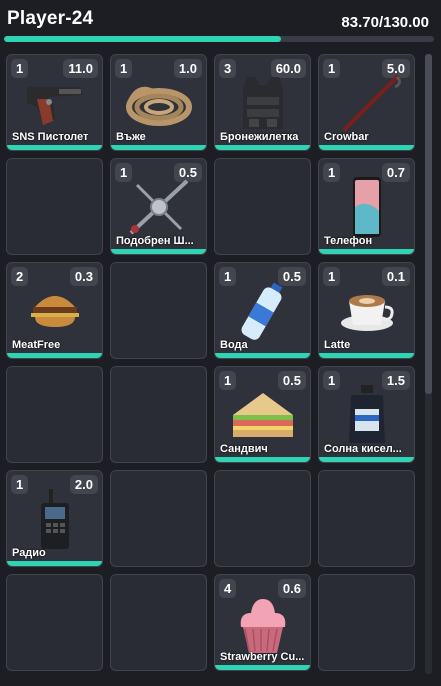 This screenshot has height=686, width=441. I want to click on phone-icon, so click(367, 207).